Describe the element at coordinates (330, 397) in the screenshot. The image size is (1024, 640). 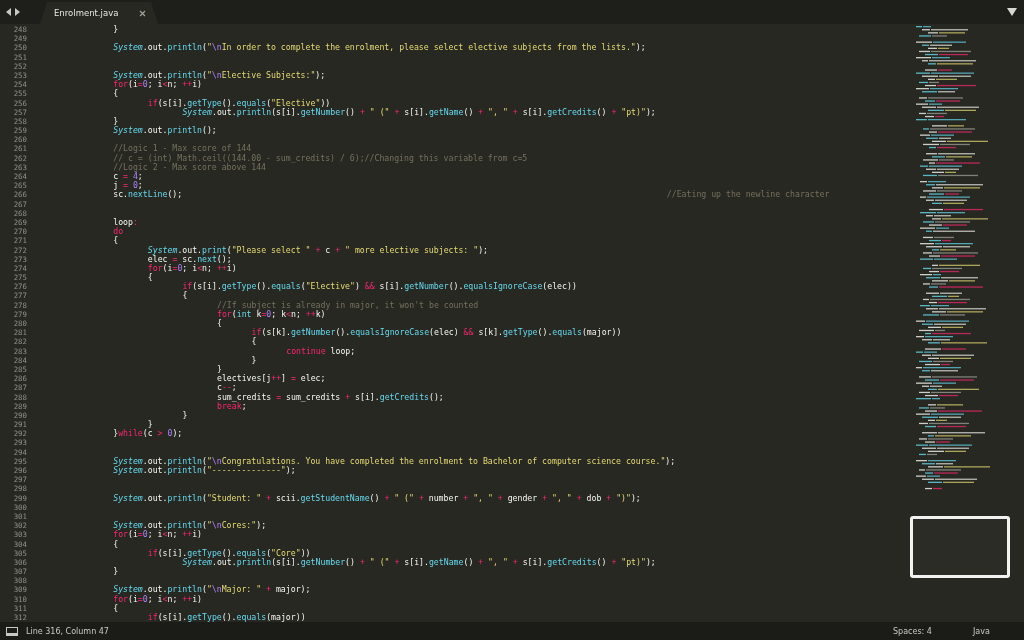
I see `code-line: sum_credits = sum_credits + s[i].getCredits();` at that location.